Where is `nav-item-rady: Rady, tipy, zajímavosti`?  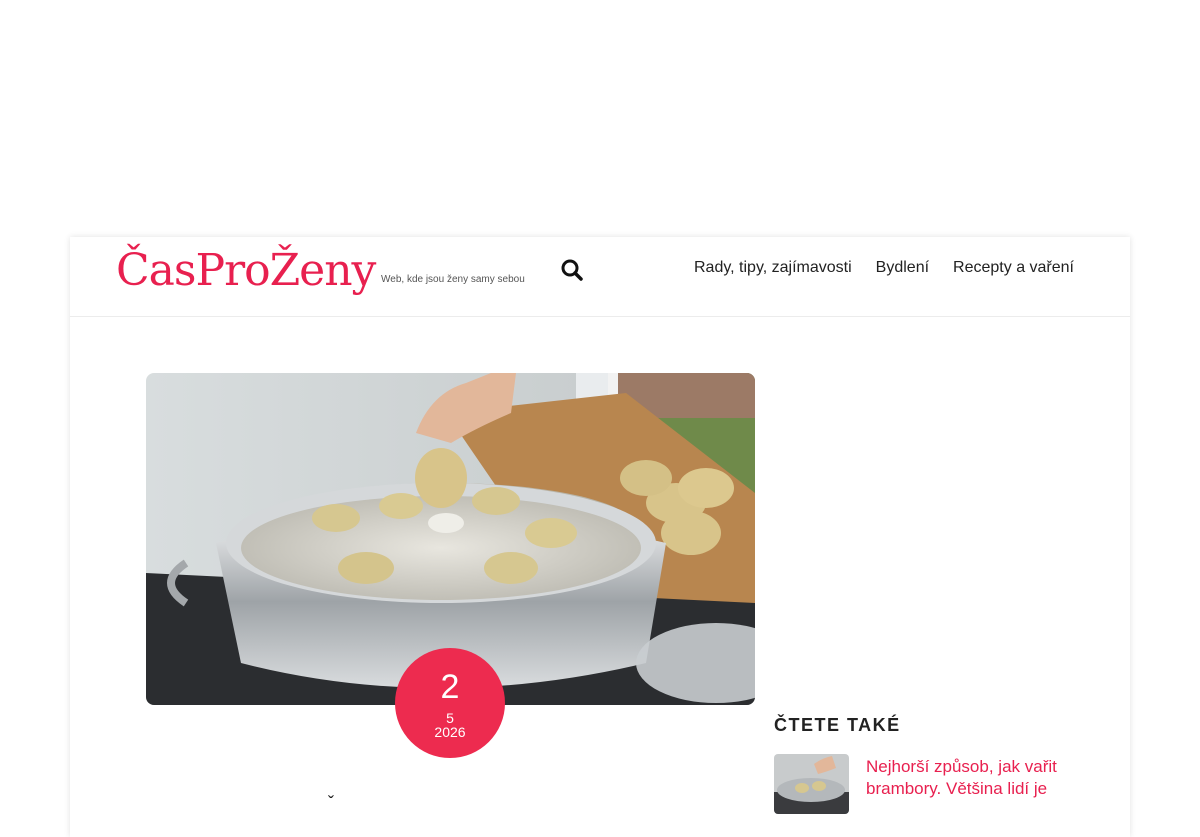 nav-item-rady: Rady, tipy, zajímavosti is located at coordinates (773, 268).